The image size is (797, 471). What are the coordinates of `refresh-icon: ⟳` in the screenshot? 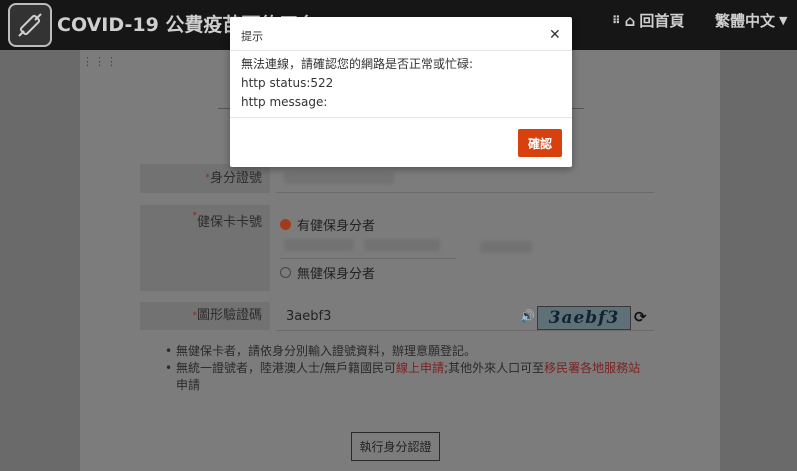 It's located at (640, 317).